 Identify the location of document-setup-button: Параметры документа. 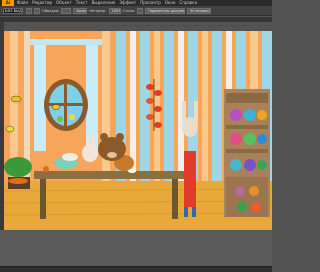
(165, 10).